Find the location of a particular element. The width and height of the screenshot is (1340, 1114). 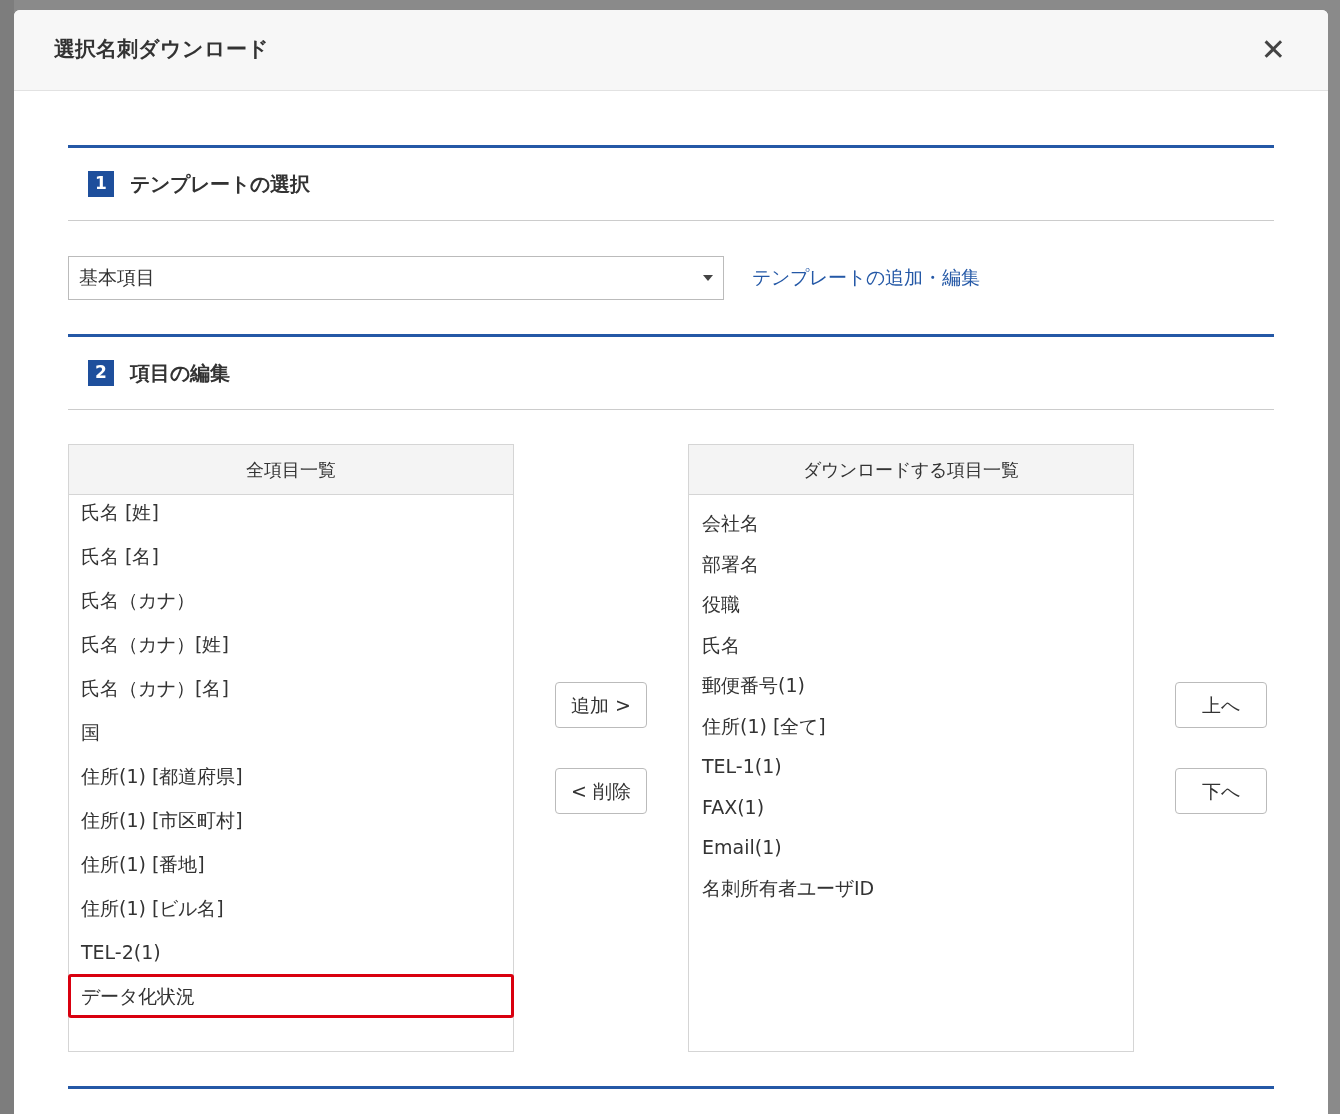

list-item: 氏名 [名] is located at coordinates (291, 556).